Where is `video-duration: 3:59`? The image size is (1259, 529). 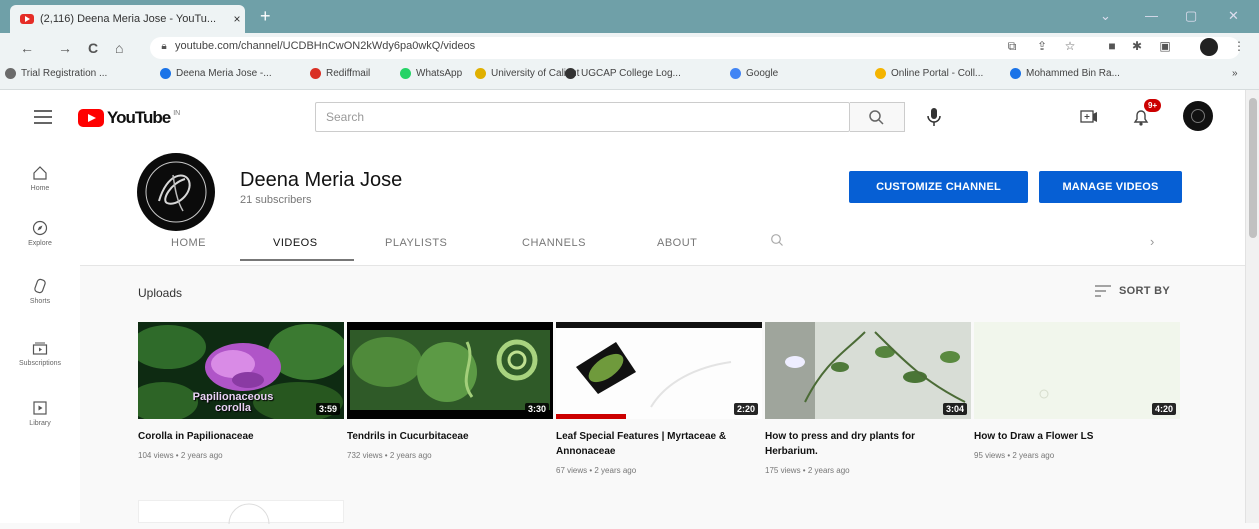 video-duration: 3:59 is located at coordinates (327, 409).